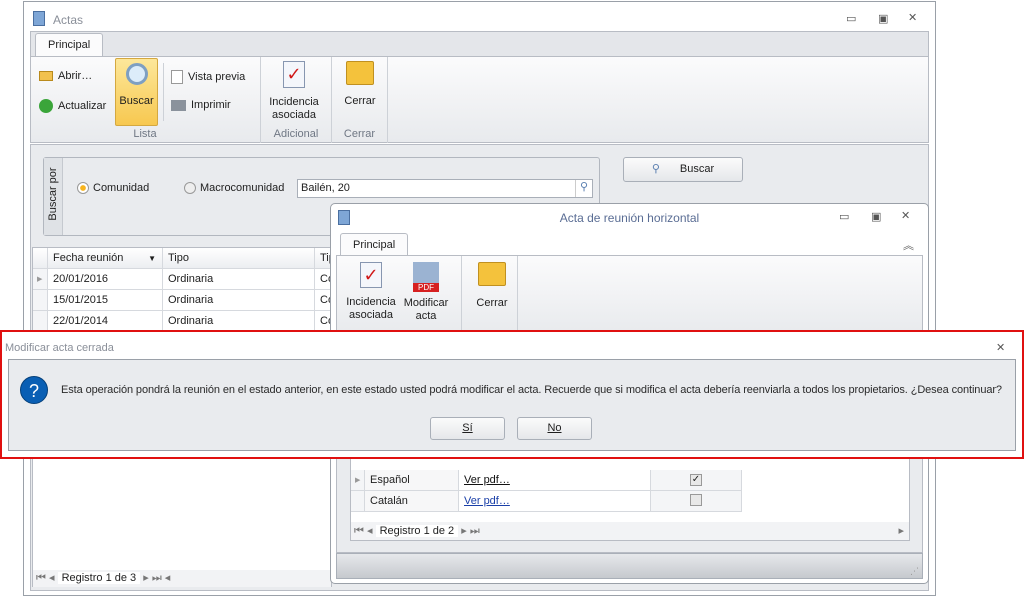 Image resolution: width=1024 pixels, height=608 pixels. I want to click on vista-previa-button: Vista previa, so click(208, 77).